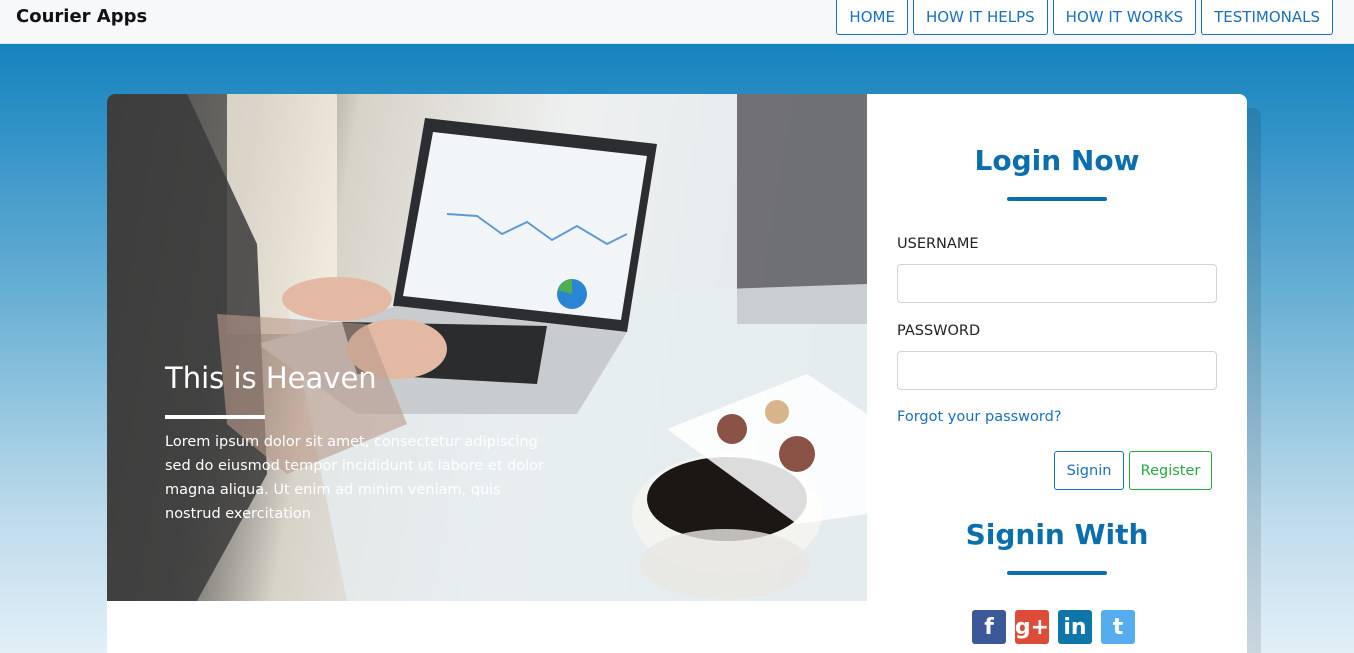 This screenshot has height=653, width=1354. Describe the element at coordinates (1057, 573) in the screenshot. I see `signin-with-underline` at that location.